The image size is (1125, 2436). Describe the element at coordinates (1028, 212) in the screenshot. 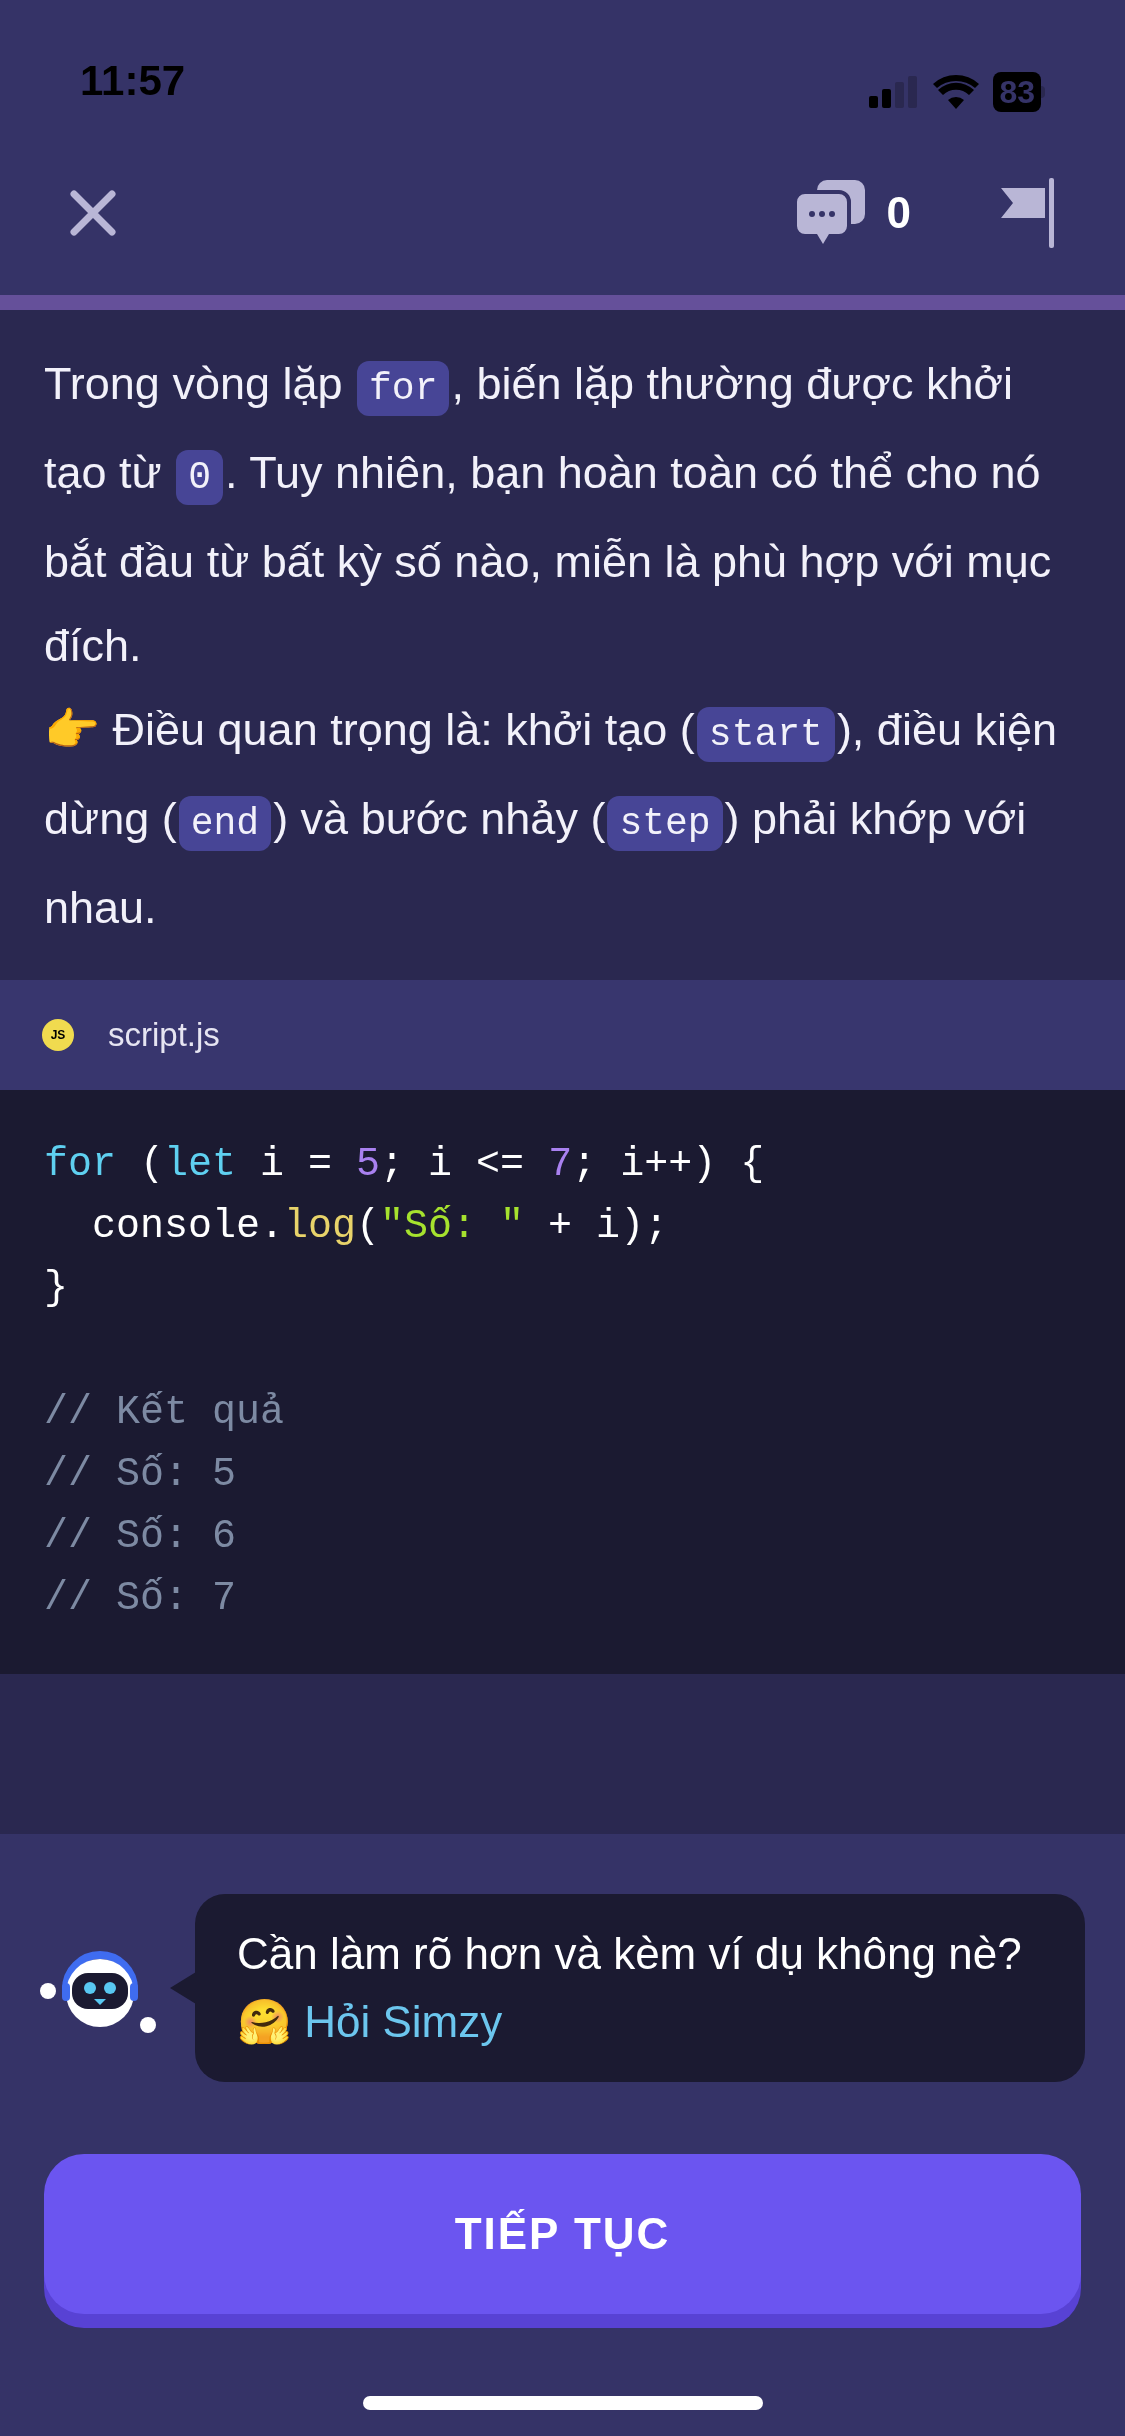

I see `flag-icon` at that location.